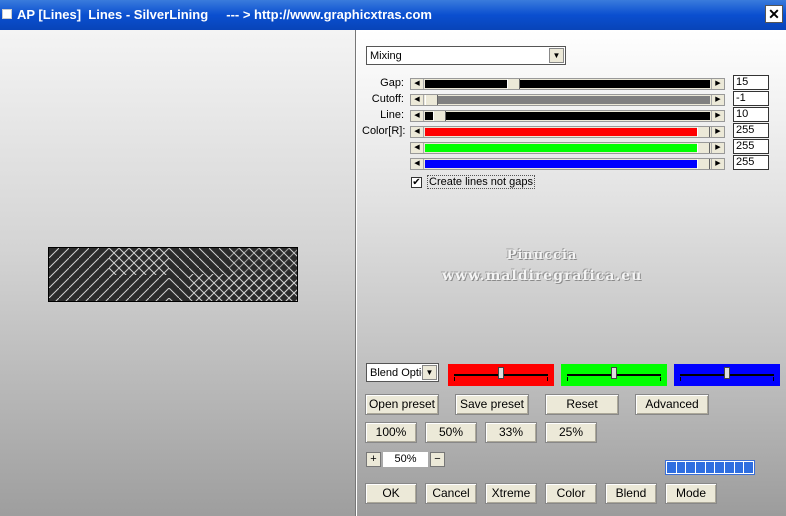 This screenshot has width=786, height=516. What do you see at coordinates (492, 404) in the screenshot?
I see `save-preset-button: Save preset` at bounding box center [492, 404].